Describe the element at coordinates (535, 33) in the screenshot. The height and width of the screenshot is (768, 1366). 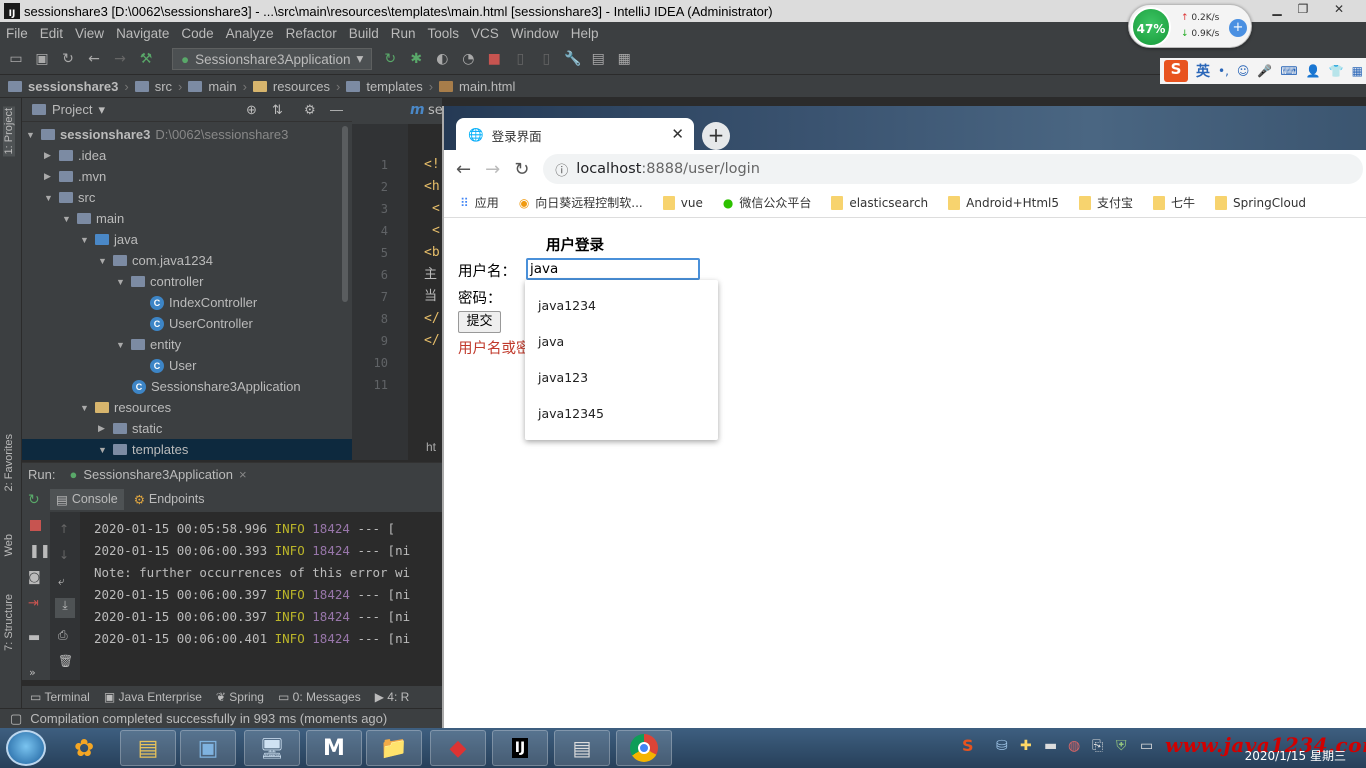
I see `menu-window: Window` at that location.